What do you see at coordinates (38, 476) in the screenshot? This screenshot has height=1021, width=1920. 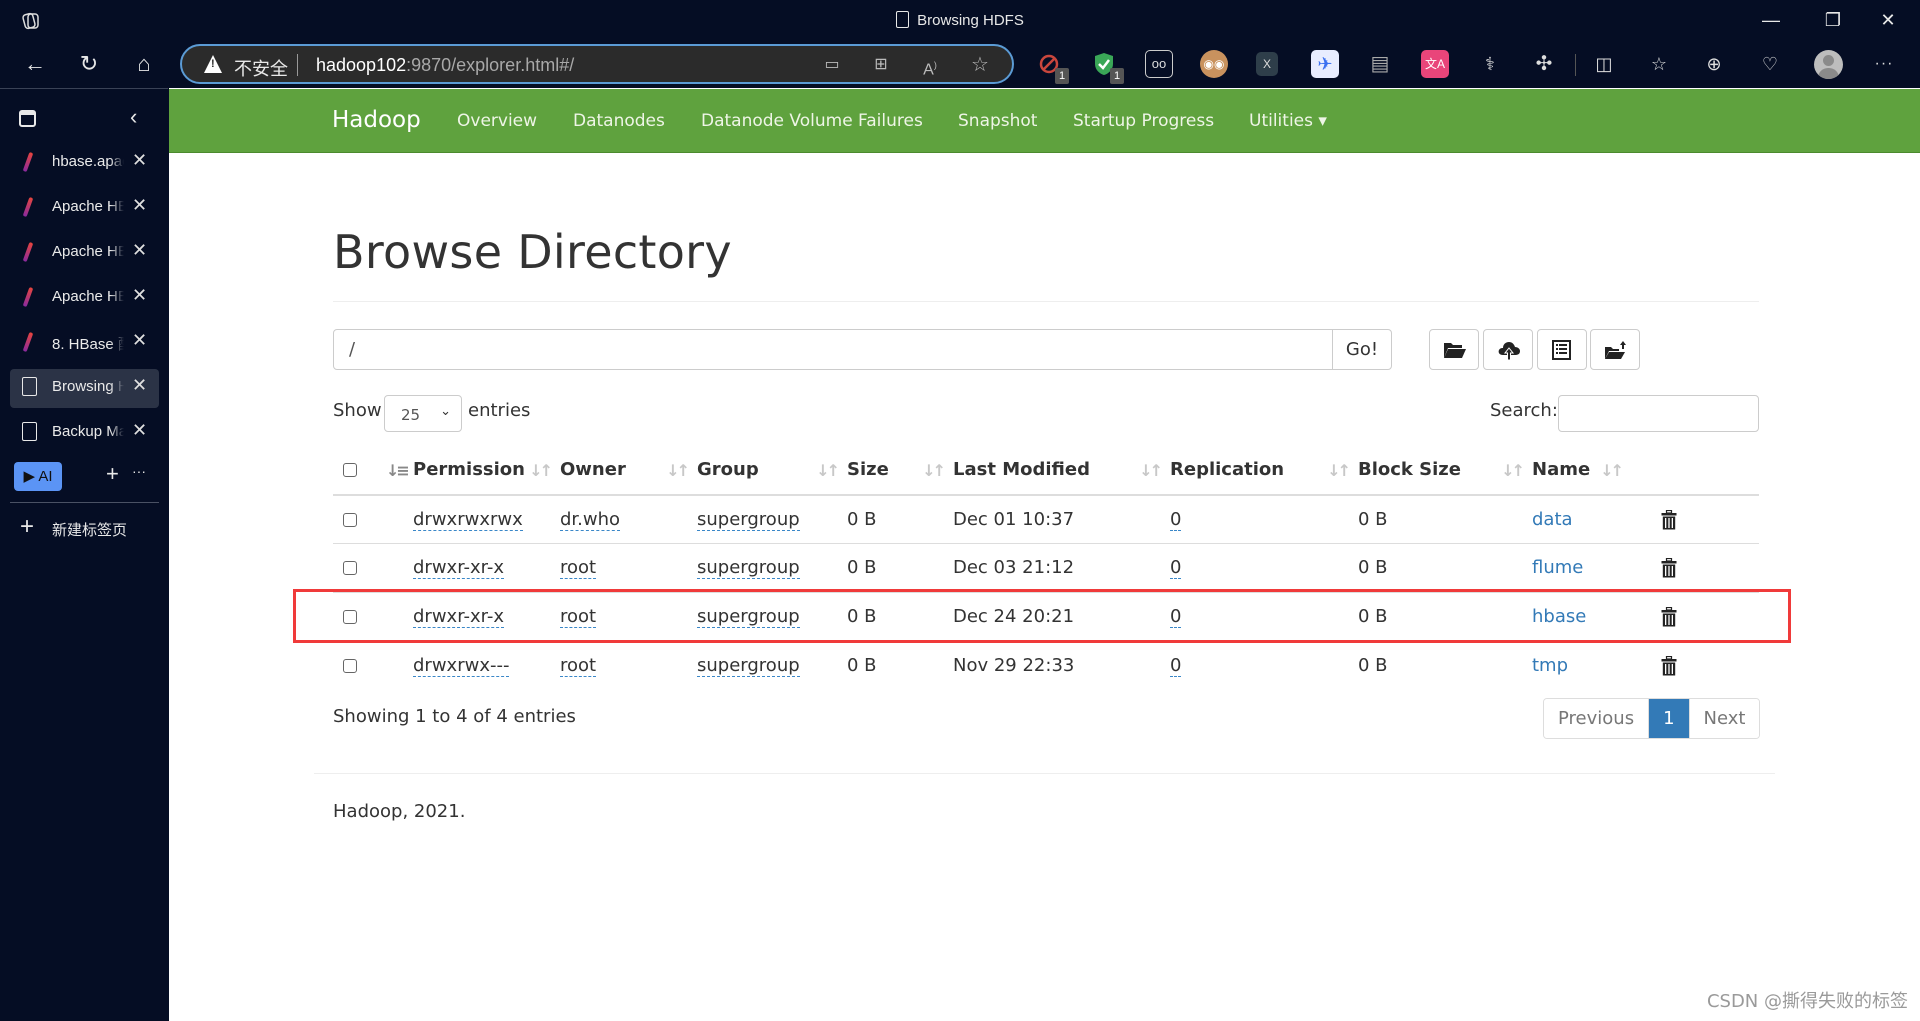 I see `ai-button: ▶ AI` at bounding box center [38, 476].